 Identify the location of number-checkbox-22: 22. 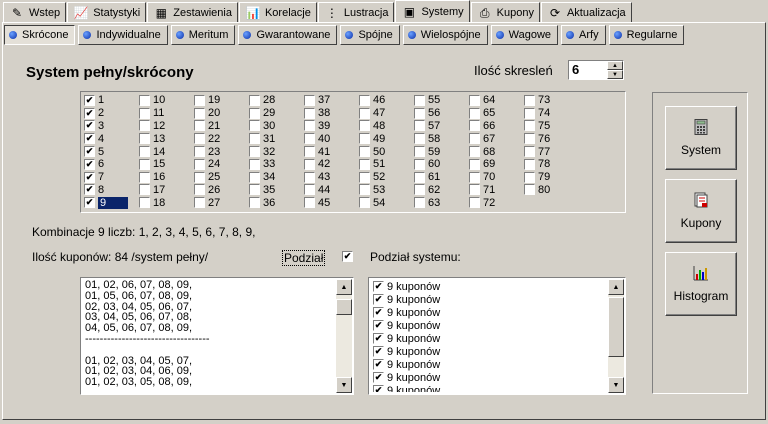
(221, 138).